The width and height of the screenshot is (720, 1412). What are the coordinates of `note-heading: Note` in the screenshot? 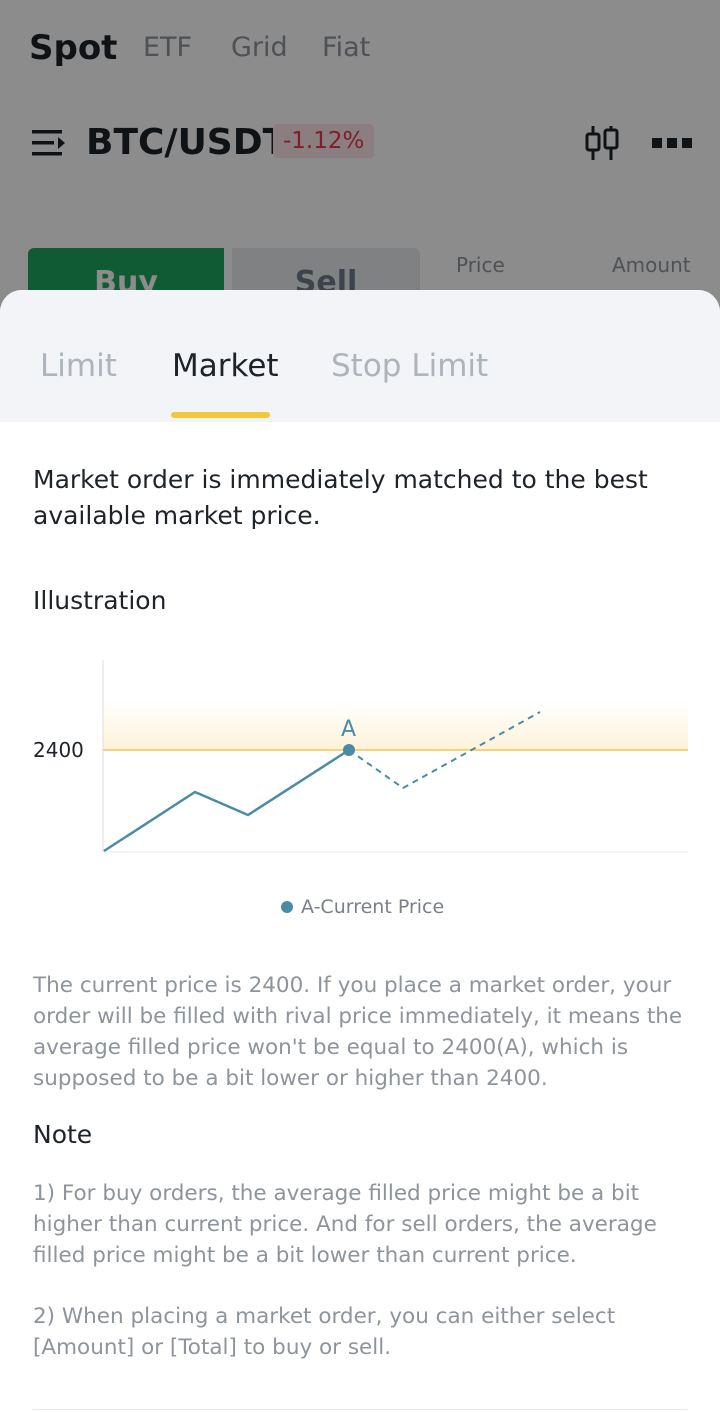 It's located at (63, 1134).